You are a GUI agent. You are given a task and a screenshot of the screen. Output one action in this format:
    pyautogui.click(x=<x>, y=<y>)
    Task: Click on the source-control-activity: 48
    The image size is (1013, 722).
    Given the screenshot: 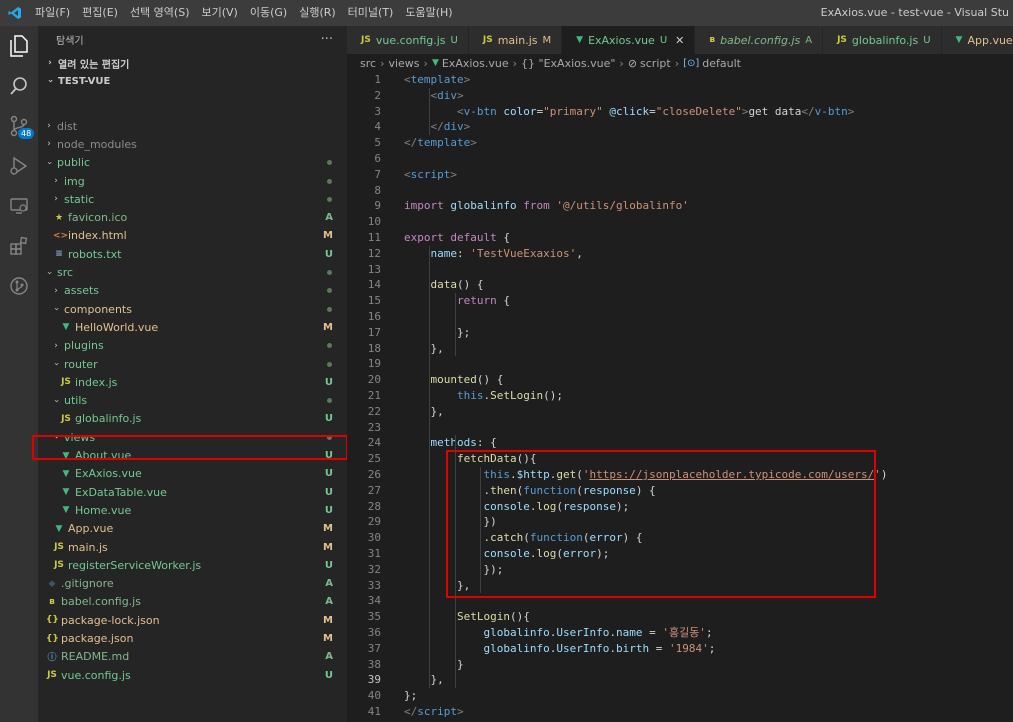 What is the action you would take?
    pyautogui.click(x=19, y=126)
    